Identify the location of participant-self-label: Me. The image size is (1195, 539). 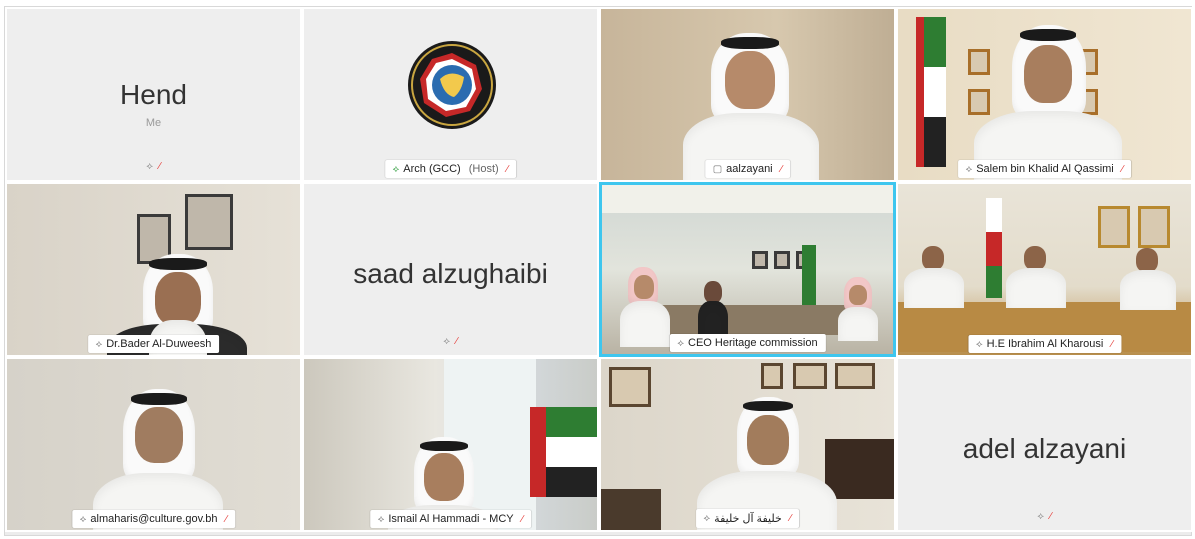
(153, 123).